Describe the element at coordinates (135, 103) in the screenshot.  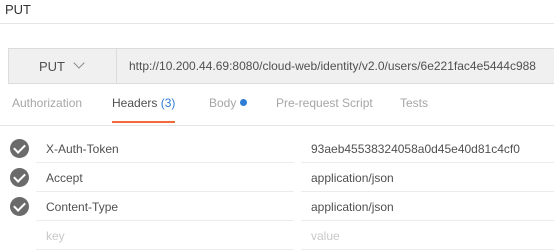
I see `tab-label: Headers` at that location.